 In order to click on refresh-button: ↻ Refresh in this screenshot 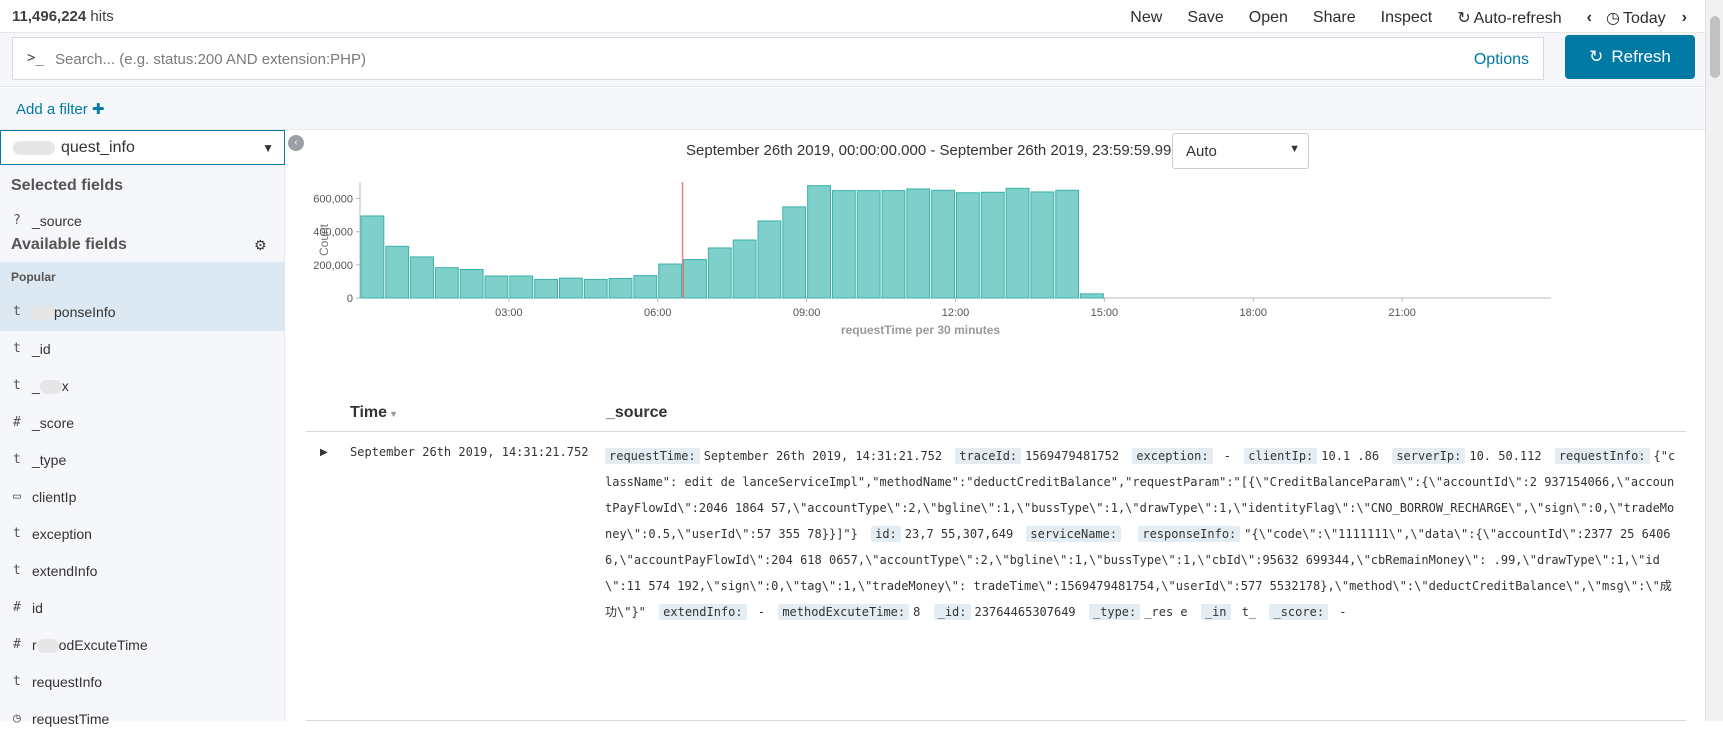, I will do `click(1630, 57)`.